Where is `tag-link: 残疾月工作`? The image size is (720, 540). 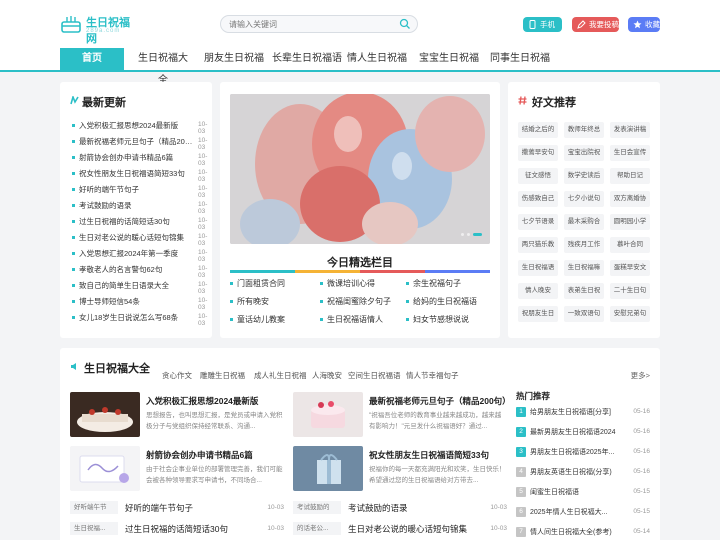
tag-link: 残疾月工作 is located at coordinates (584, 245).